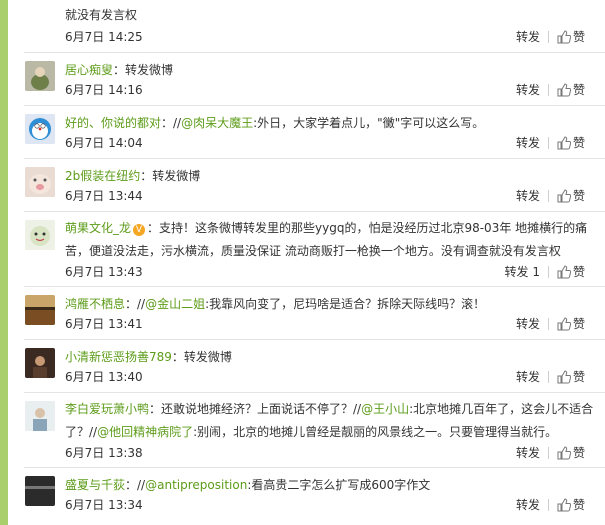 This screenshot has width=605, height=525. What do you see at coordinates (102, 176) in the screenshot?
I see `comment-username: 2b假装在纽约` at bounding box center [102, 176].